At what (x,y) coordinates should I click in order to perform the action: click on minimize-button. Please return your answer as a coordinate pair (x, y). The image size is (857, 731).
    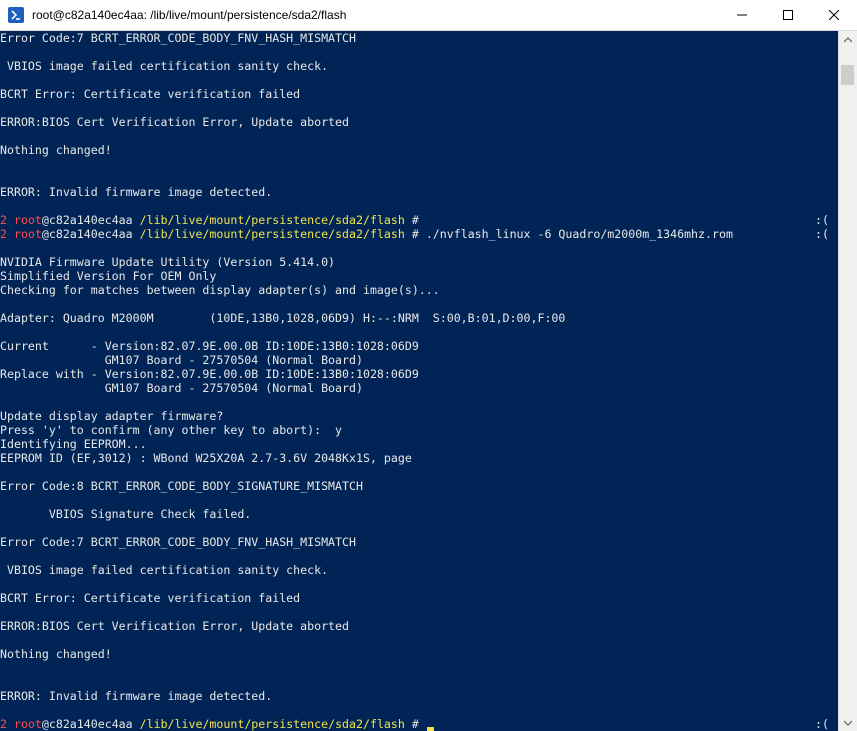
    Looking at the image, I should click on (742, 15).